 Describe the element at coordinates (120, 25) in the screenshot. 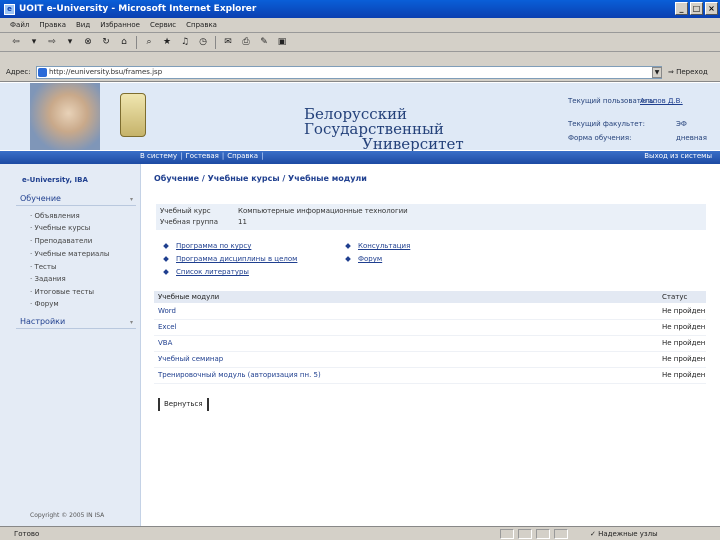

I see `menu-favorites: Избранное` at that location.